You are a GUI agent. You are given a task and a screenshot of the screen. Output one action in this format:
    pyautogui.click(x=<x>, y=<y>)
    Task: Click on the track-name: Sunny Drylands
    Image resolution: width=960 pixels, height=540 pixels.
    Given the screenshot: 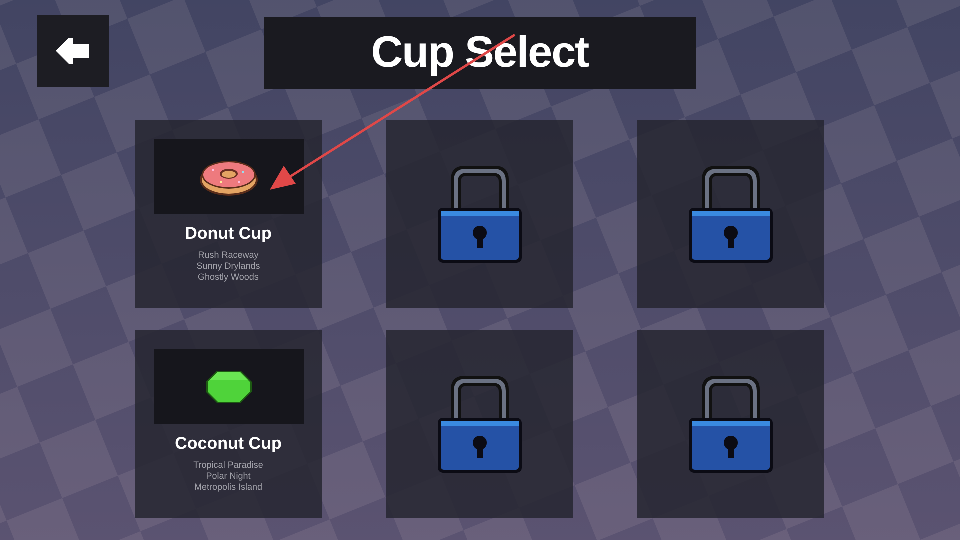 What is the action you would take?
    pyautogui.click(x=228, y=266)
    